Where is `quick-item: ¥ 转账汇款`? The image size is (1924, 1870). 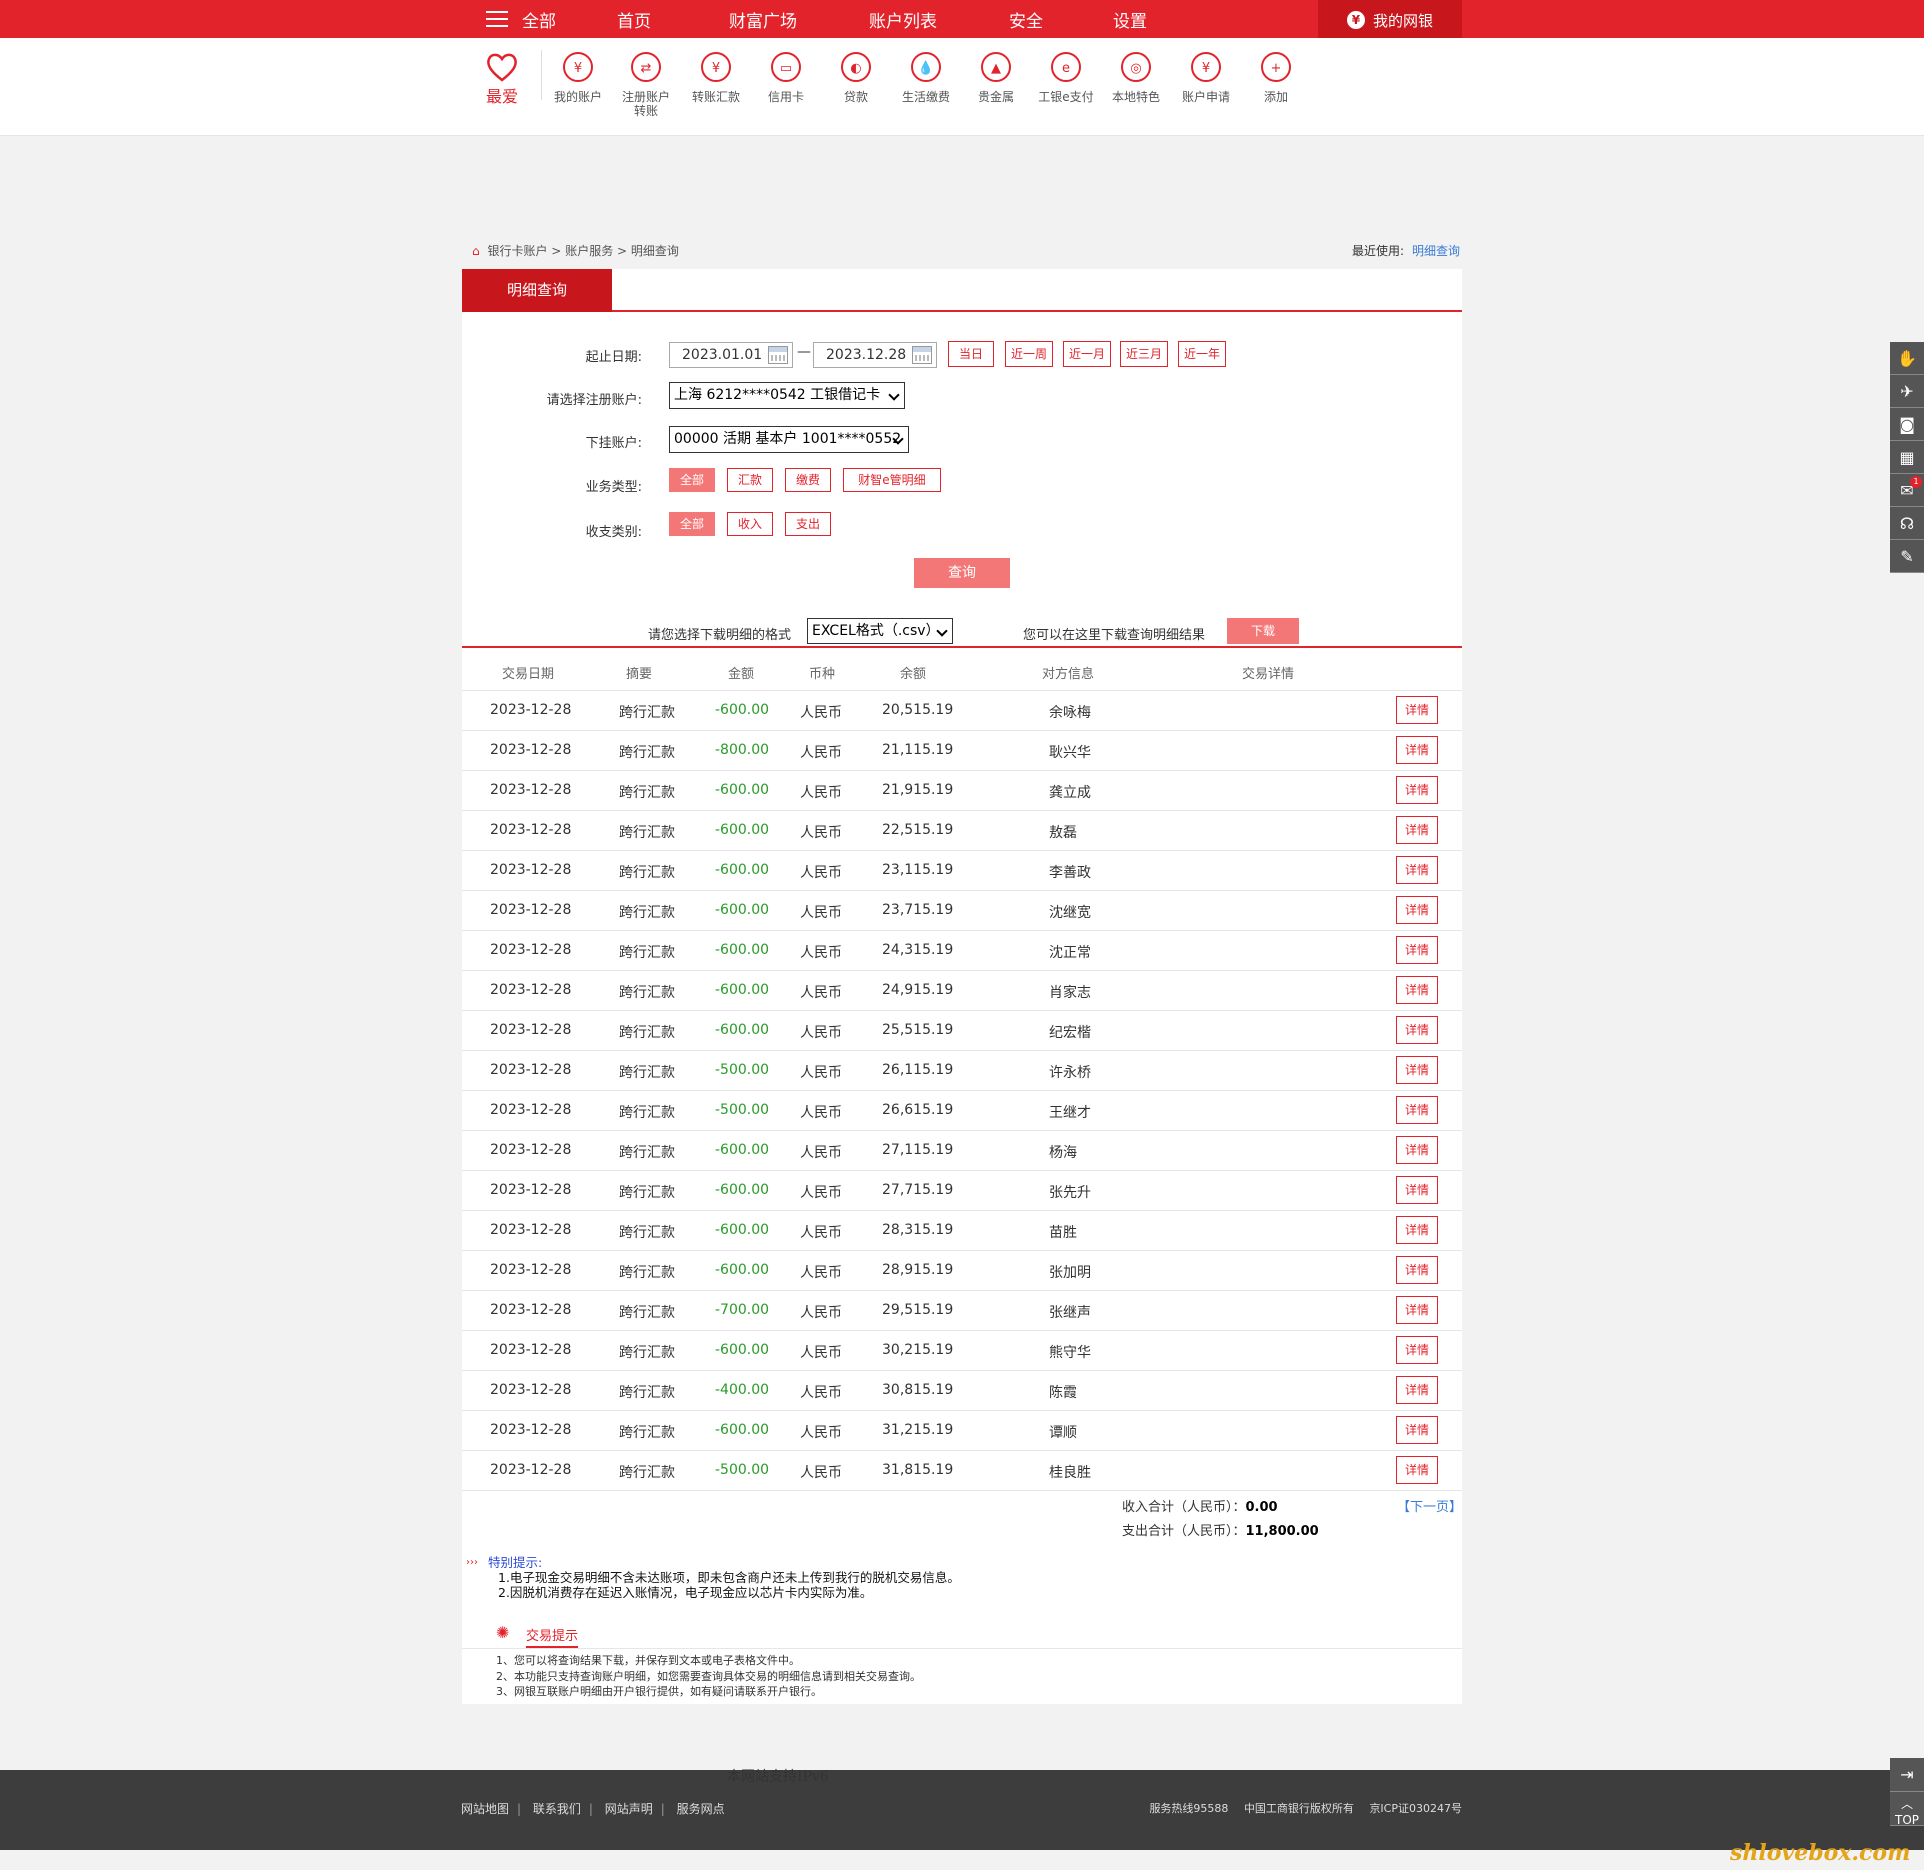 quick-item: ¥ 转账汇款 is located at coordinates (716, 77).